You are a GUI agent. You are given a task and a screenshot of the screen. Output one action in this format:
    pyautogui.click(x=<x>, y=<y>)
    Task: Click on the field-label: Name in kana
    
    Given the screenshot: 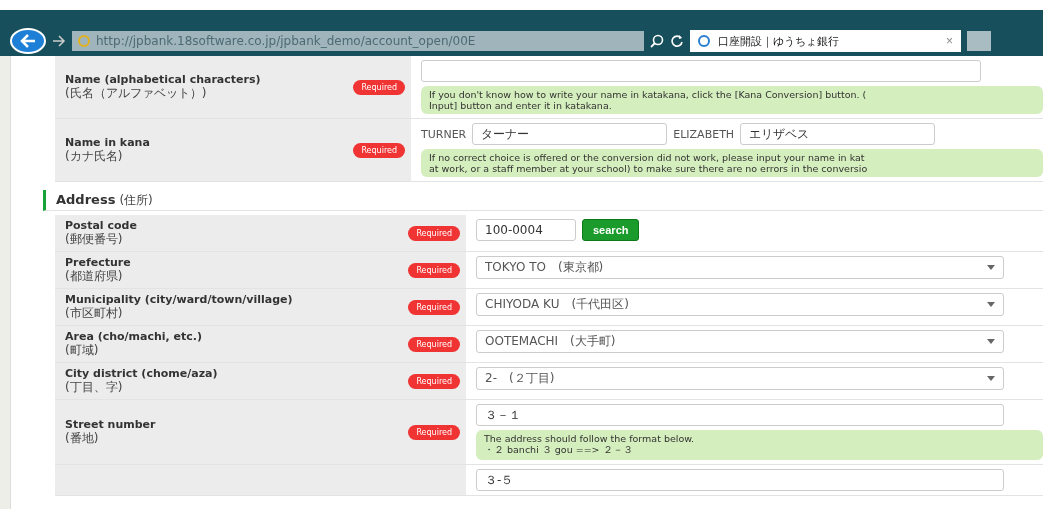 What is the action you would take?
    pyautogui.click(x=108, y=142)
    